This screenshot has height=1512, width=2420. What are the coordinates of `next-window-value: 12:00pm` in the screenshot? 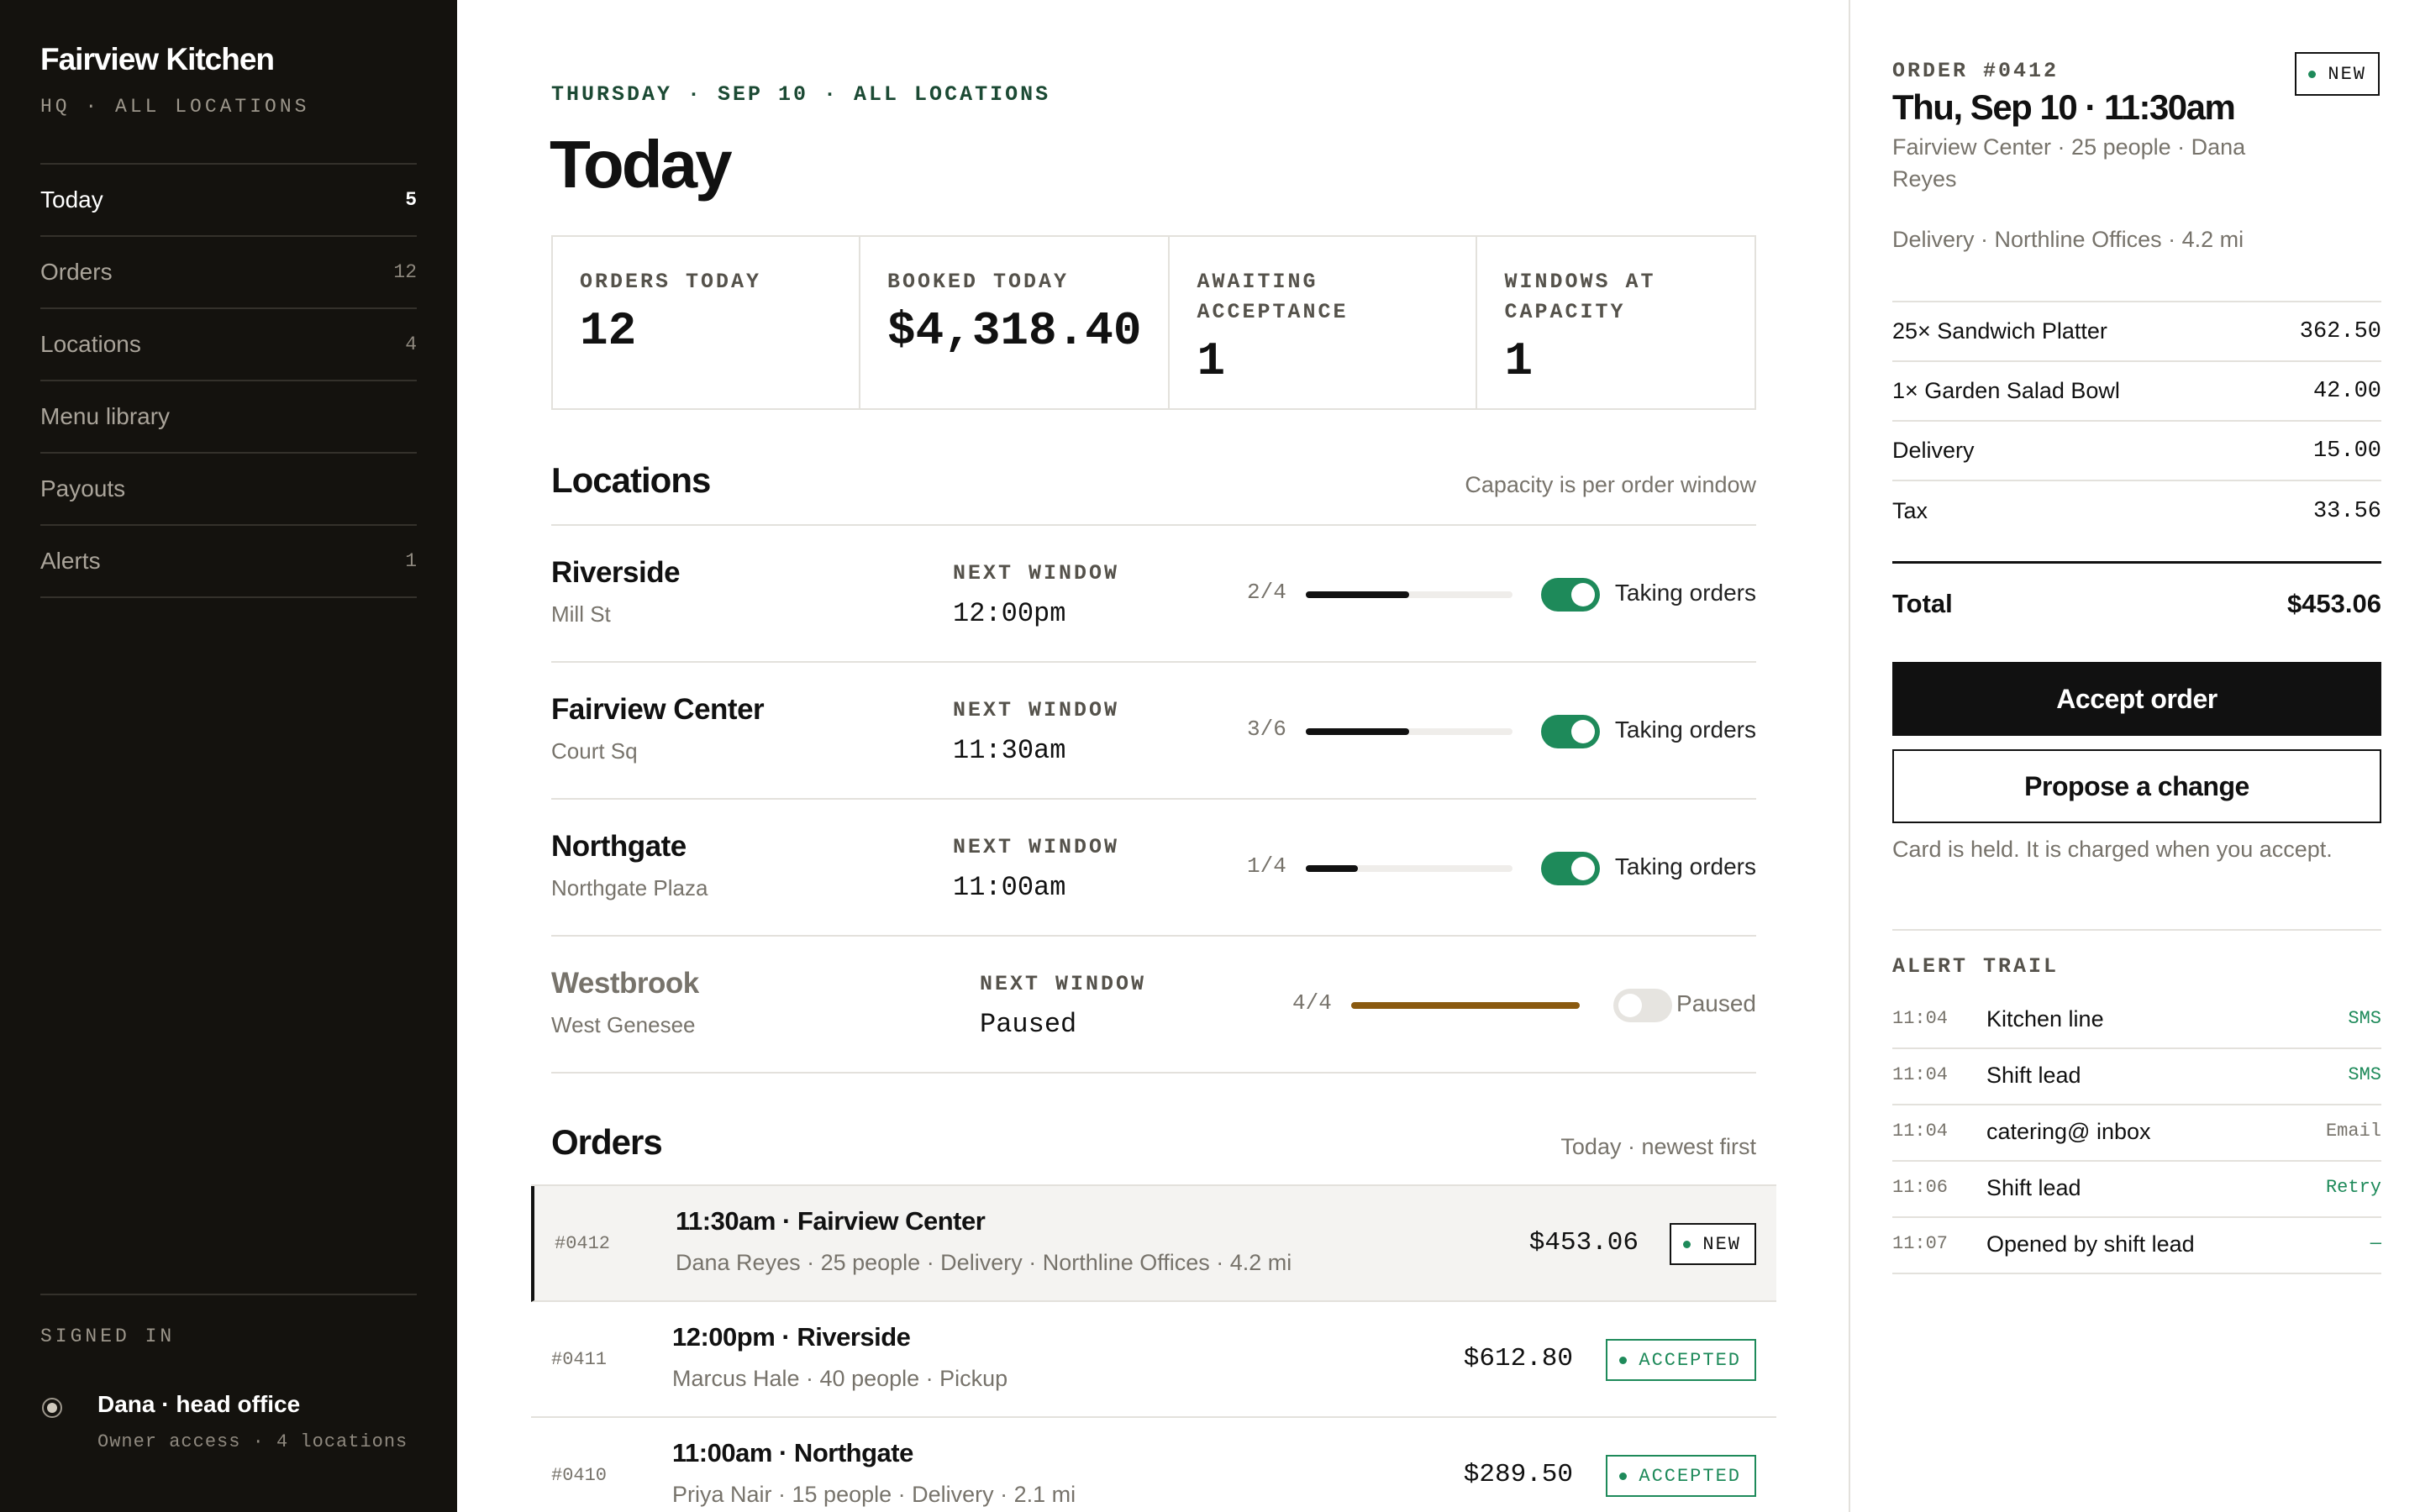 It's located at (1010, 613).